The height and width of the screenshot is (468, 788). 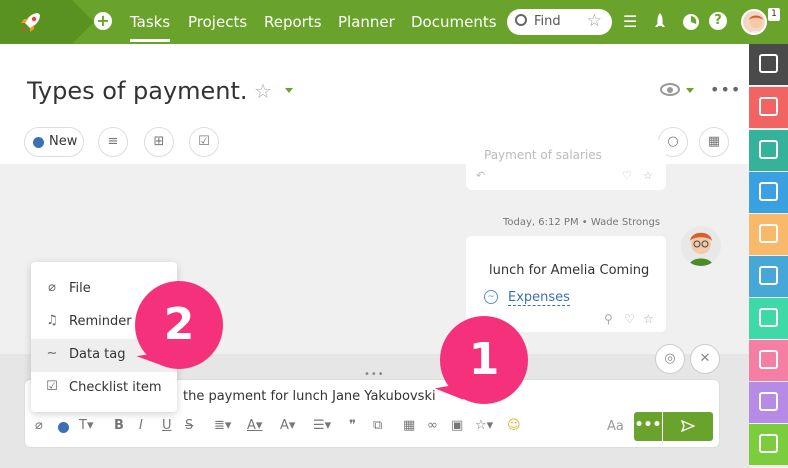 I want to click on underline-icon: U, so click(x=167, y=425).